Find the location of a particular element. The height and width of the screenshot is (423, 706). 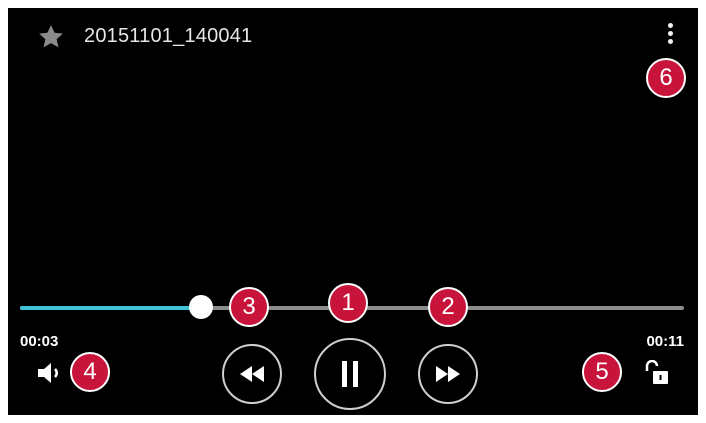

fast-forward-button is located at coordinates (448, 374).